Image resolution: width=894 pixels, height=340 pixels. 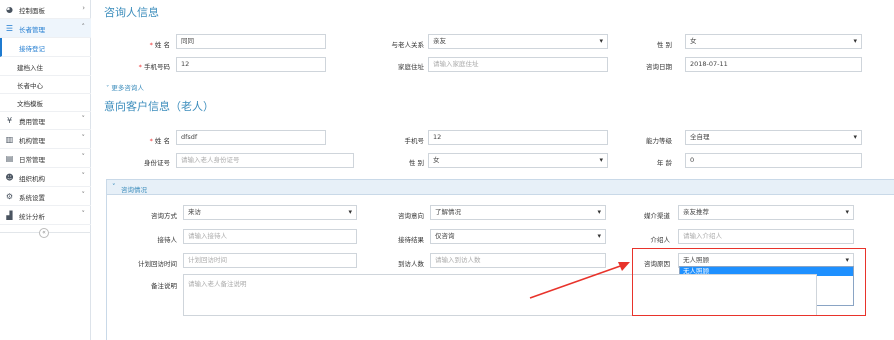 I want to click on sidebar-subitem-reception: 接待登记, so click(x=45, y=47).